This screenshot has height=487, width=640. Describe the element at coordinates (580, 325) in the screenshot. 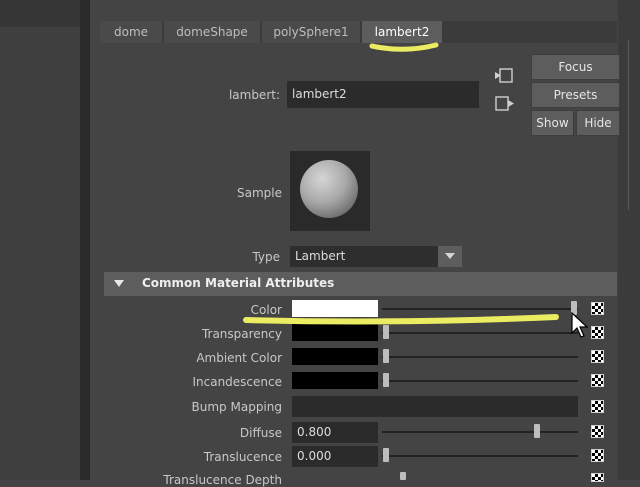

I see `mouse-cursor-icon` at that location.